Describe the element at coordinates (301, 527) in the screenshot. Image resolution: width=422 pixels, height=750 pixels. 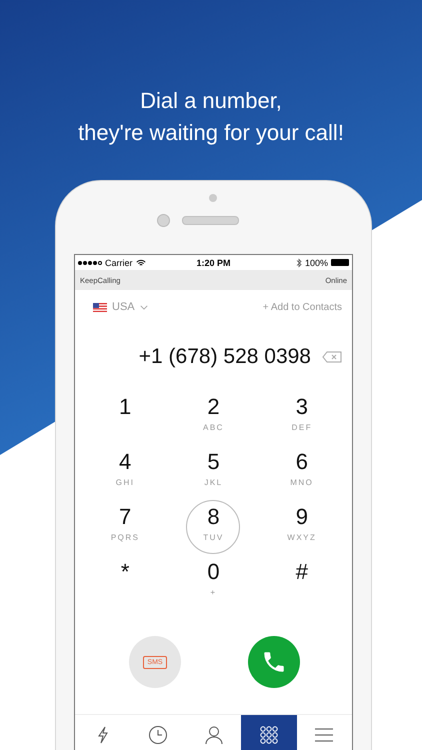
I see `keypad-key: 9 WXYZ` at that location.